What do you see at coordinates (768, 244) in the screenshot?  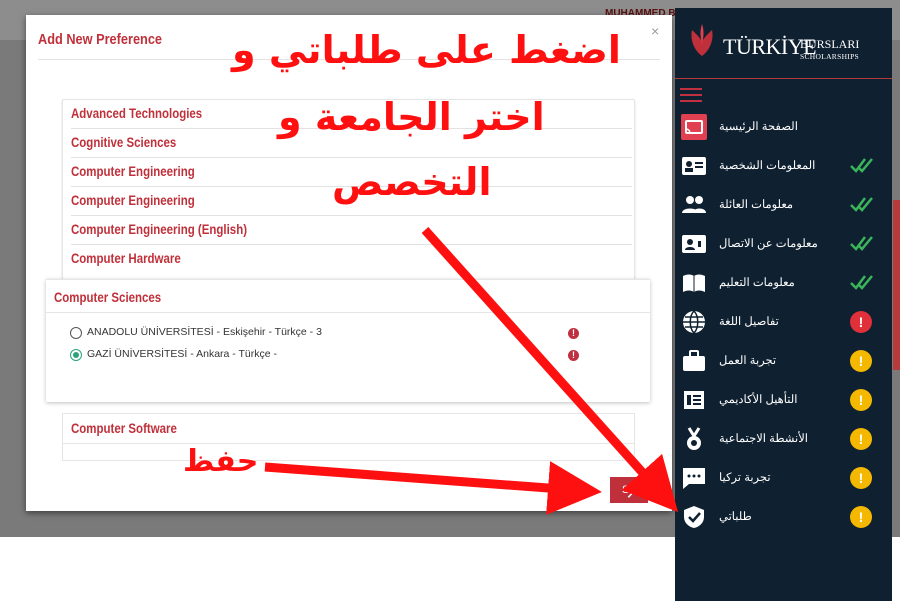 I see `sidebar-item-label: معلومات عن الاتصال` at bounding box center [768, 244].